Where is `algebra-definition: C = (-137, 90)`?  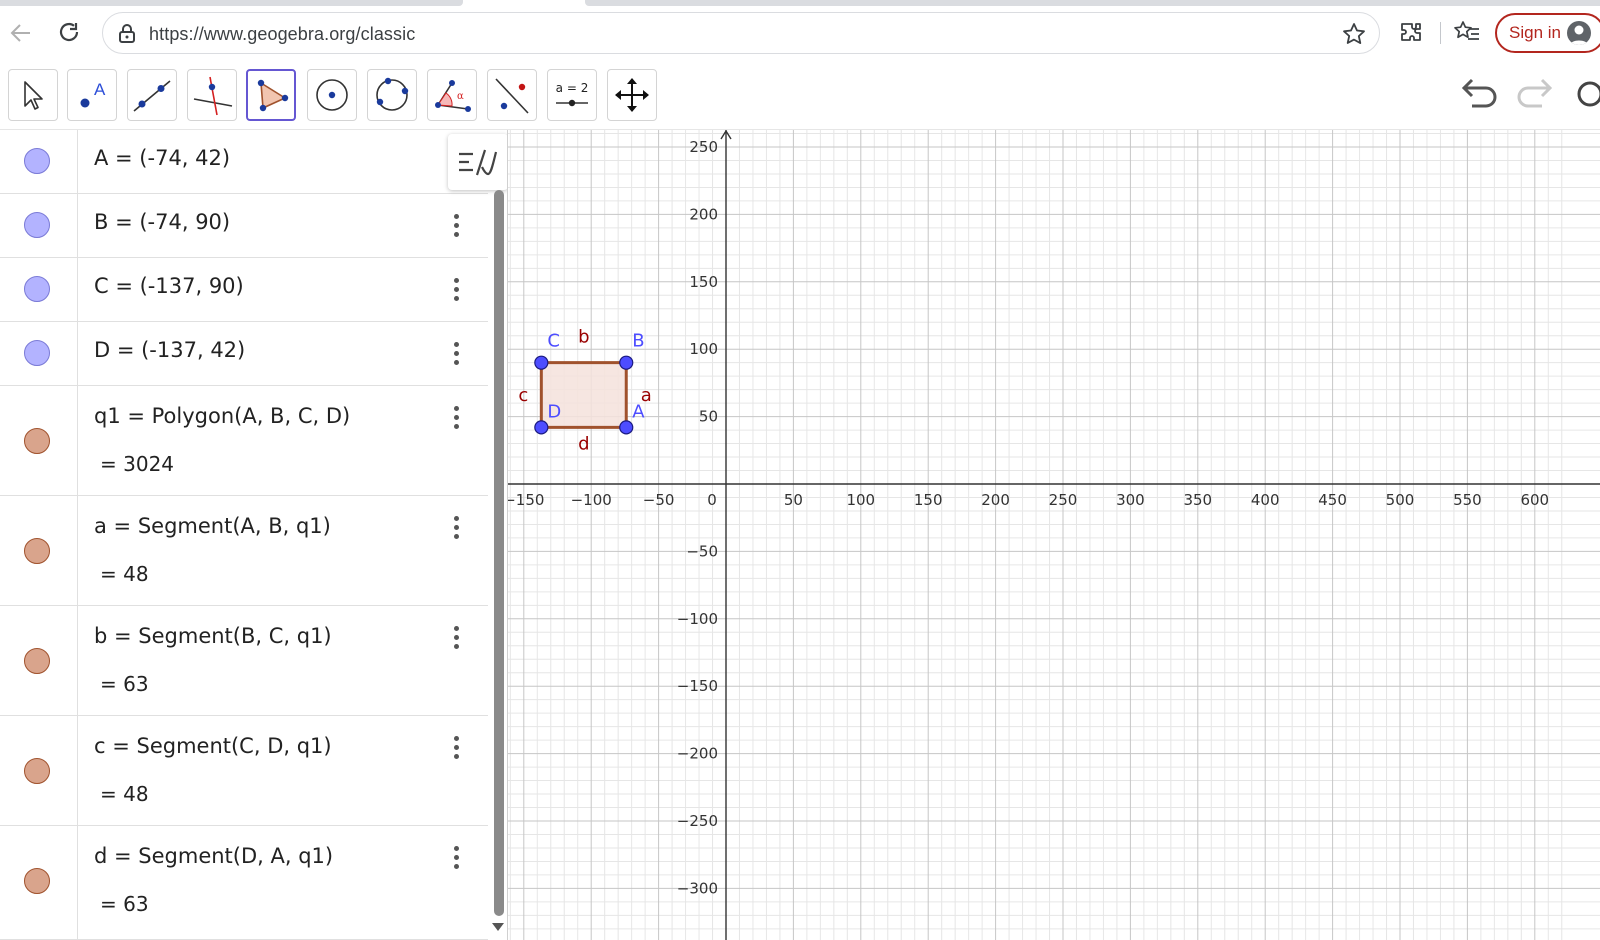 algebra-definition: C = (-137, 90) is located at coordinates (169, 286).